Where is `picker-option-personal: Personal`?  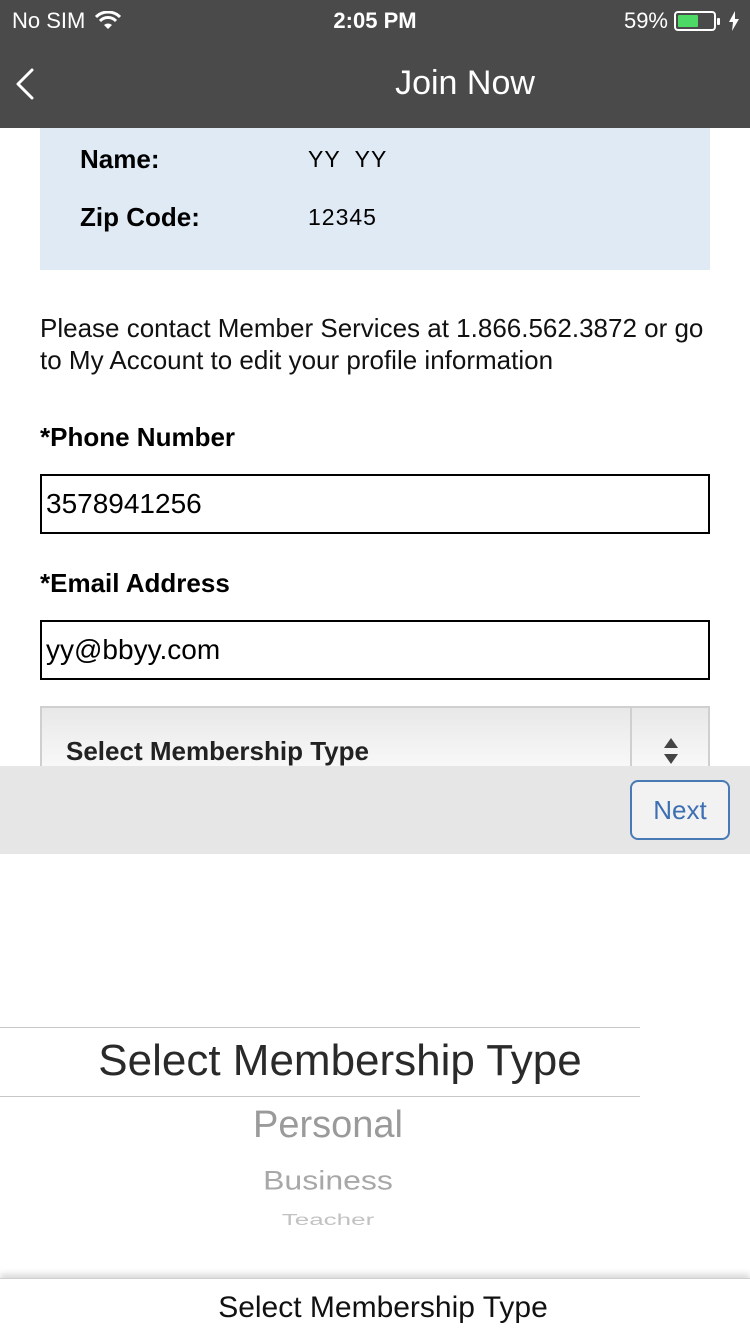 picker-option-personal: Personal is located at coordinates (328, 1125).